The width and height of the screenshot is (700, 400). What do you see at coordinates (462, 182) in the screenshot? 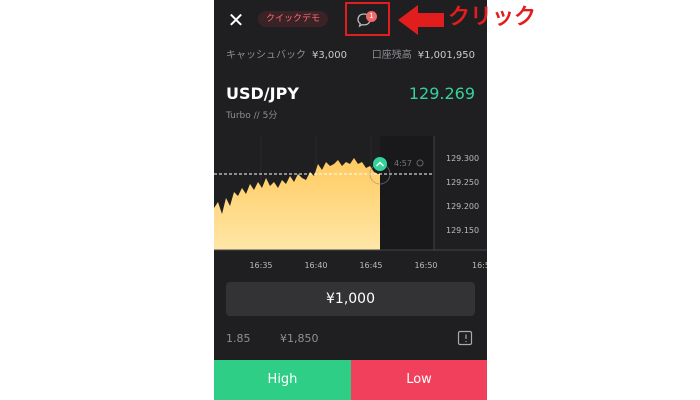
I see `y-tick-label: 129.250` at bounding box center [462, 182].